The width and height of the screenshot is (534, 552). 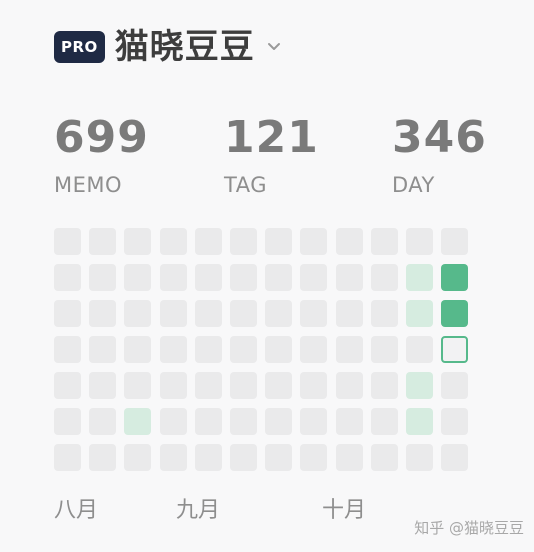 I want to click on stat-day-value: 346, so click(x=439, y=137).